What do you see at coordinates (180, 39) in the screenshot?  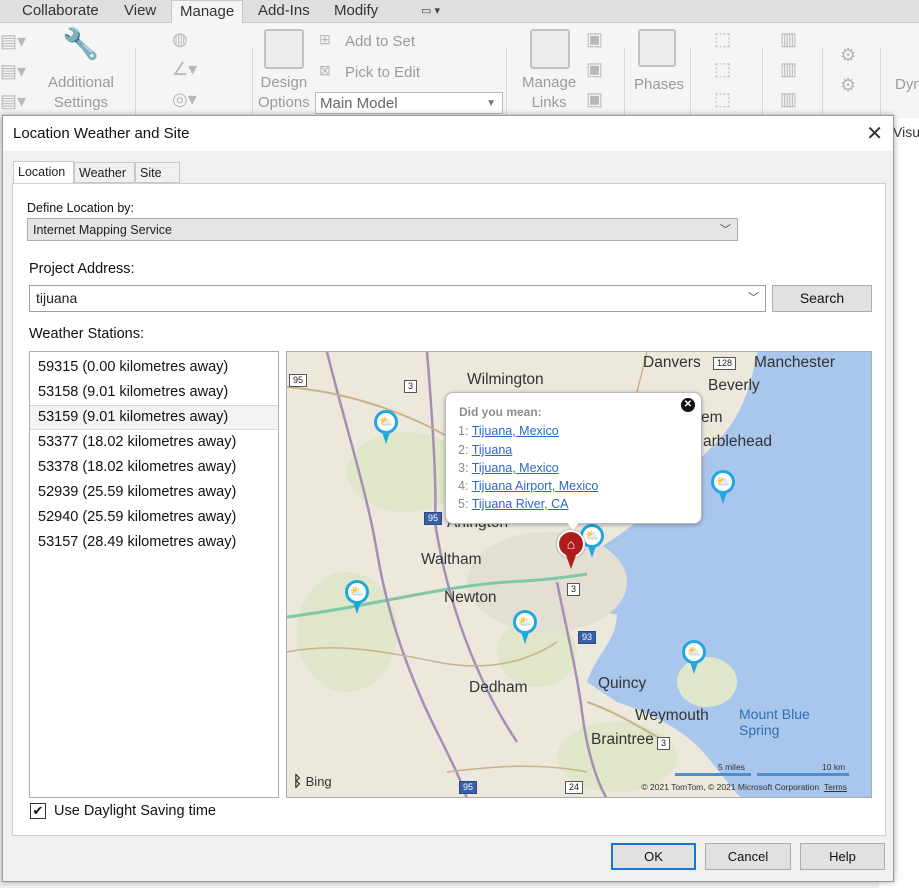 I see `globe-icon: ◍` at bounding box center [180, 39].